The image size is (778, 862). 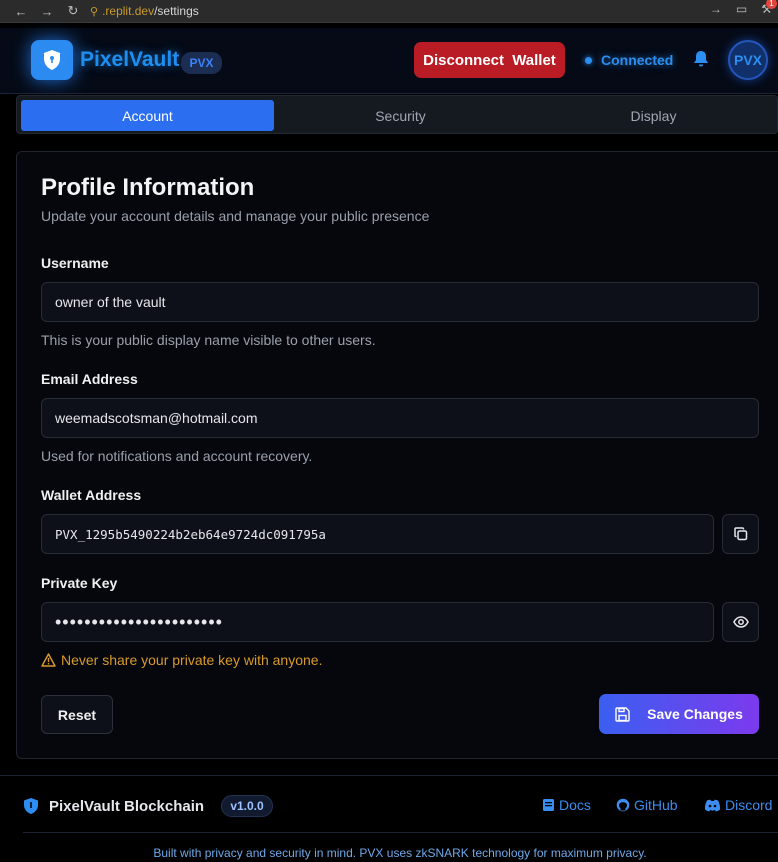 I want to click on email-label: Email Address, so click(x=89, y=379).